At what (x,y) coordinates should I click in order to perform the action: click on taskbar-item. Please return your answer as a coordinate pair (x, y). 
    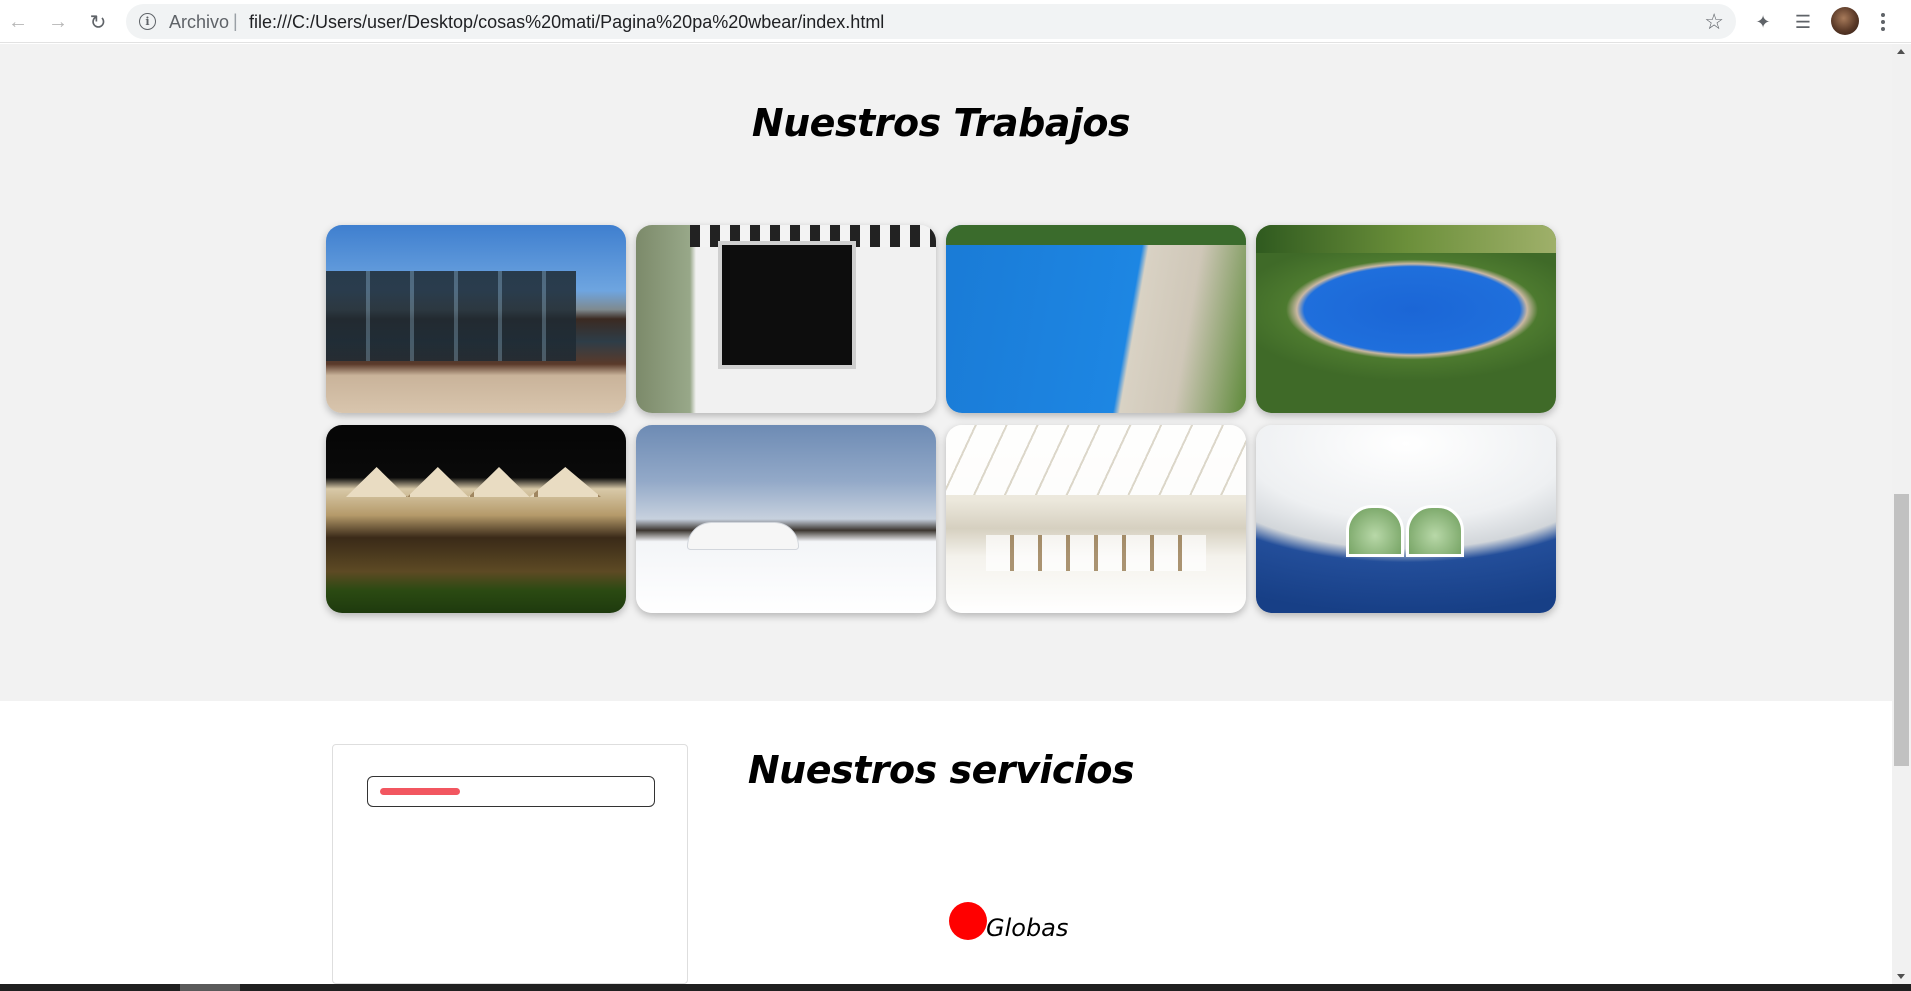
    Looking at the image, I should click on (210, 987).